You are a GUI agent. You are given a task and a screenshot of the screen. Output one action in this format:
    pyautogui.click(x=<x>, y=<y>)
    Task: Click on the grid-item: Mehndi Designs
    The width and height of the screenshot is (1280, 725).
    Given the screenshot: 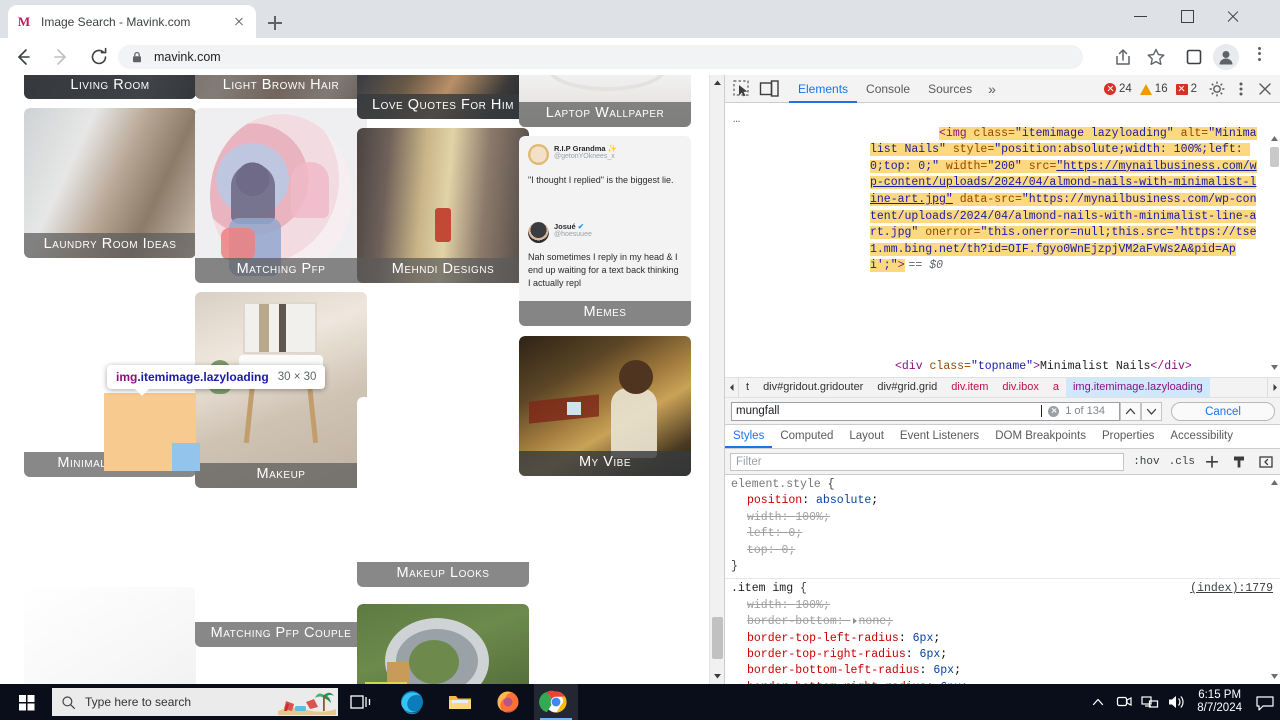 What is the action you would take?
    pyautogui.click(x=443, y=205)
    